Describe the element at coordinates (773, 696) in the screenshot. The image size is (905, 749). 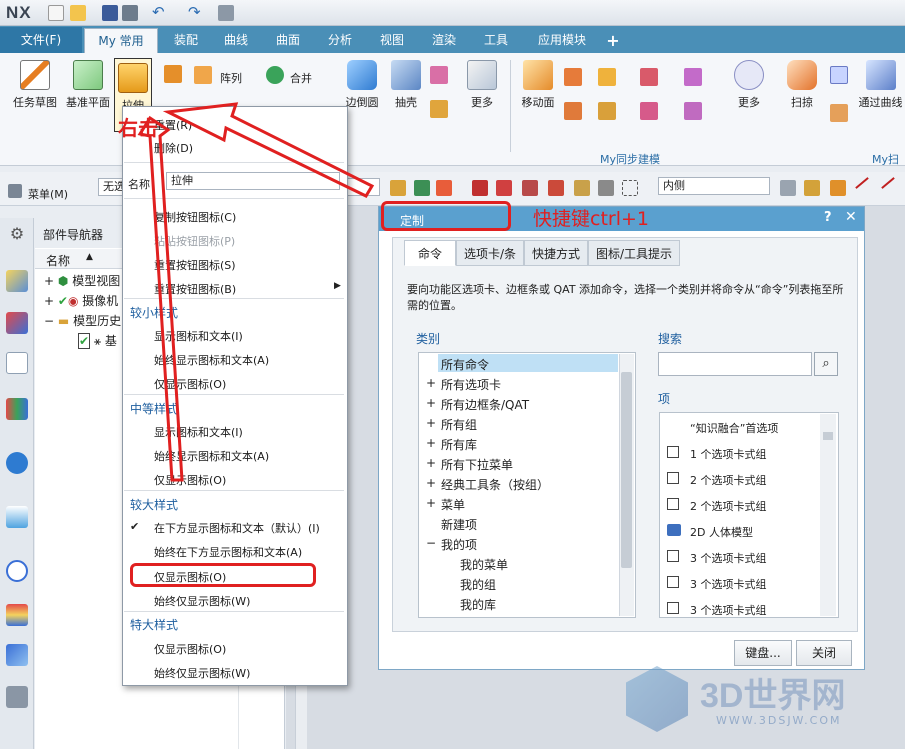
I see `watermark-text: 3D世界网` at that location.